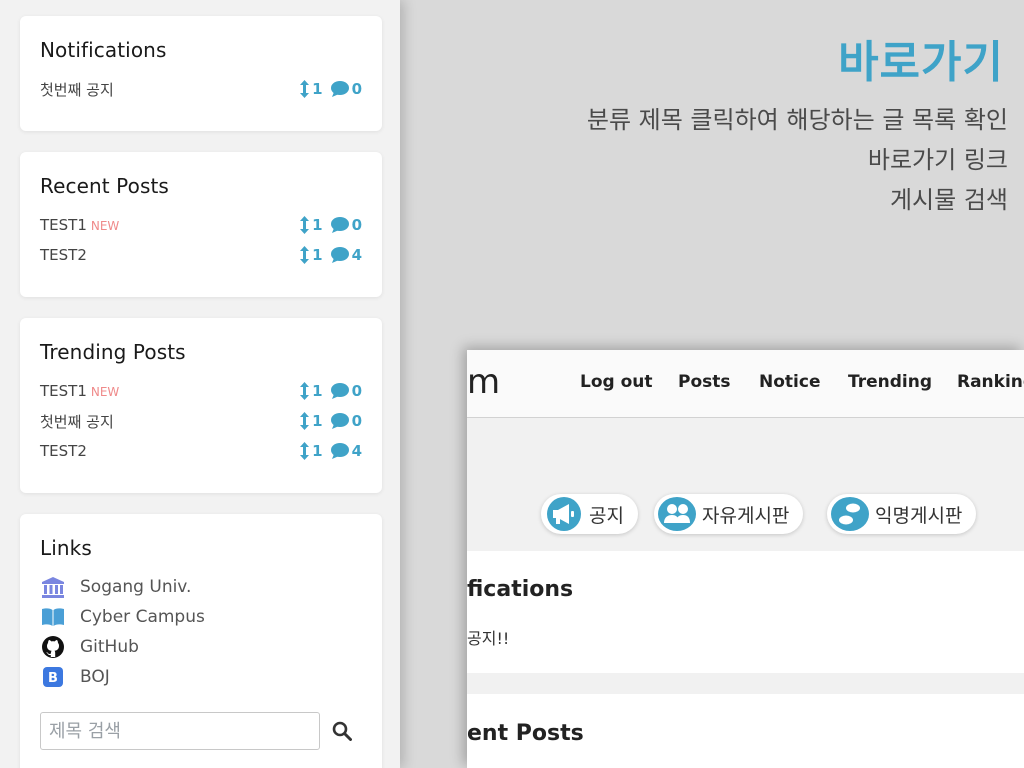 The image size is (1024, 768). I want to click on links-title: Links, so click(66, 548).